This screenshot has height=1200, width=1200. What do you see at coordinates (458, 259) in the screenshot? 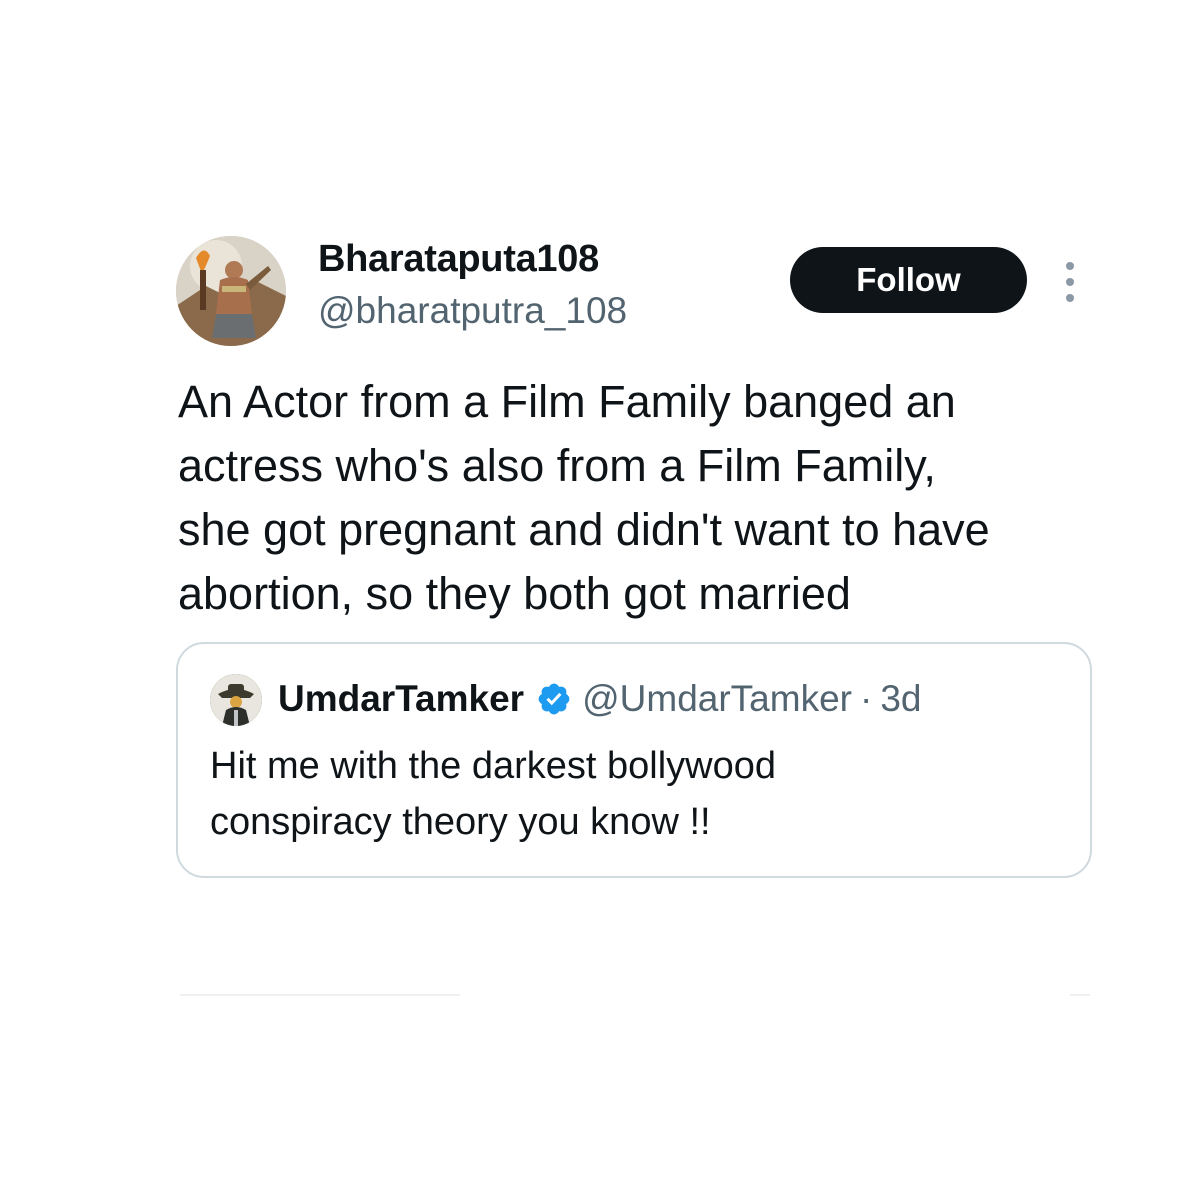
I see `author-display-name: Bharataputa108` at bounding box center [458, 259].